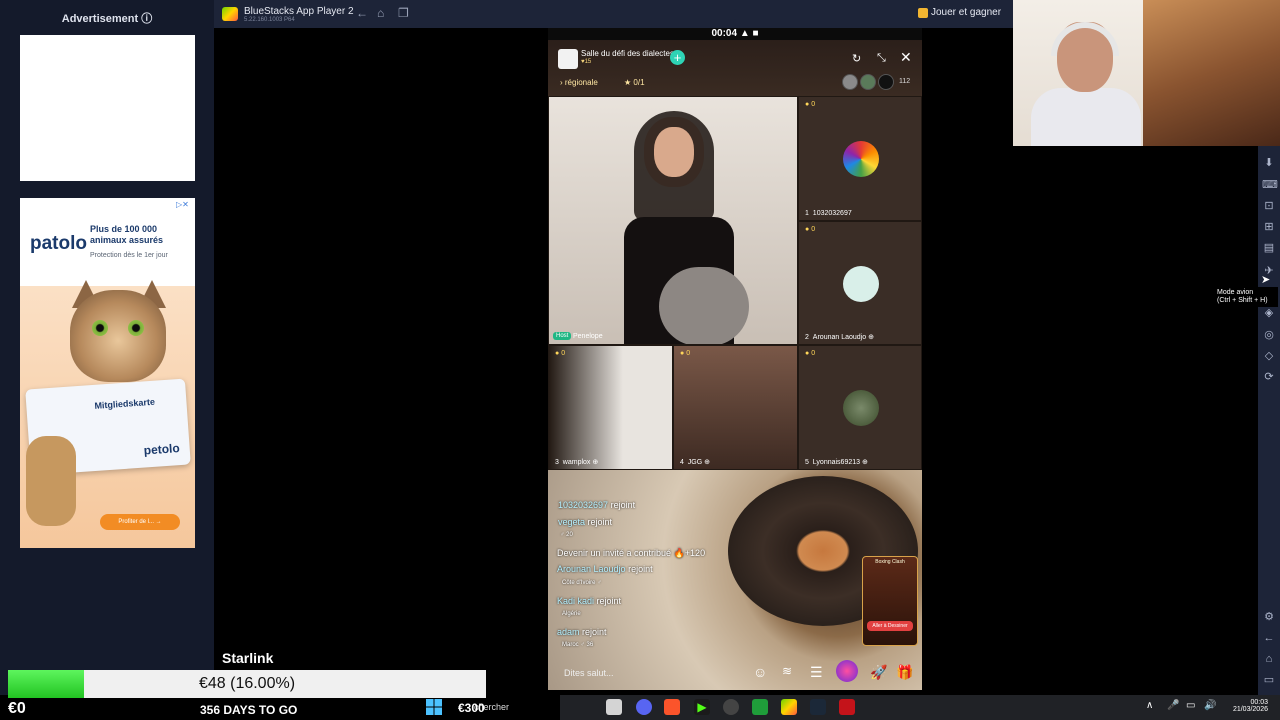 This screenshot has height=720, width=1280. I want to click on windows-start-icon, so click(434, 707).